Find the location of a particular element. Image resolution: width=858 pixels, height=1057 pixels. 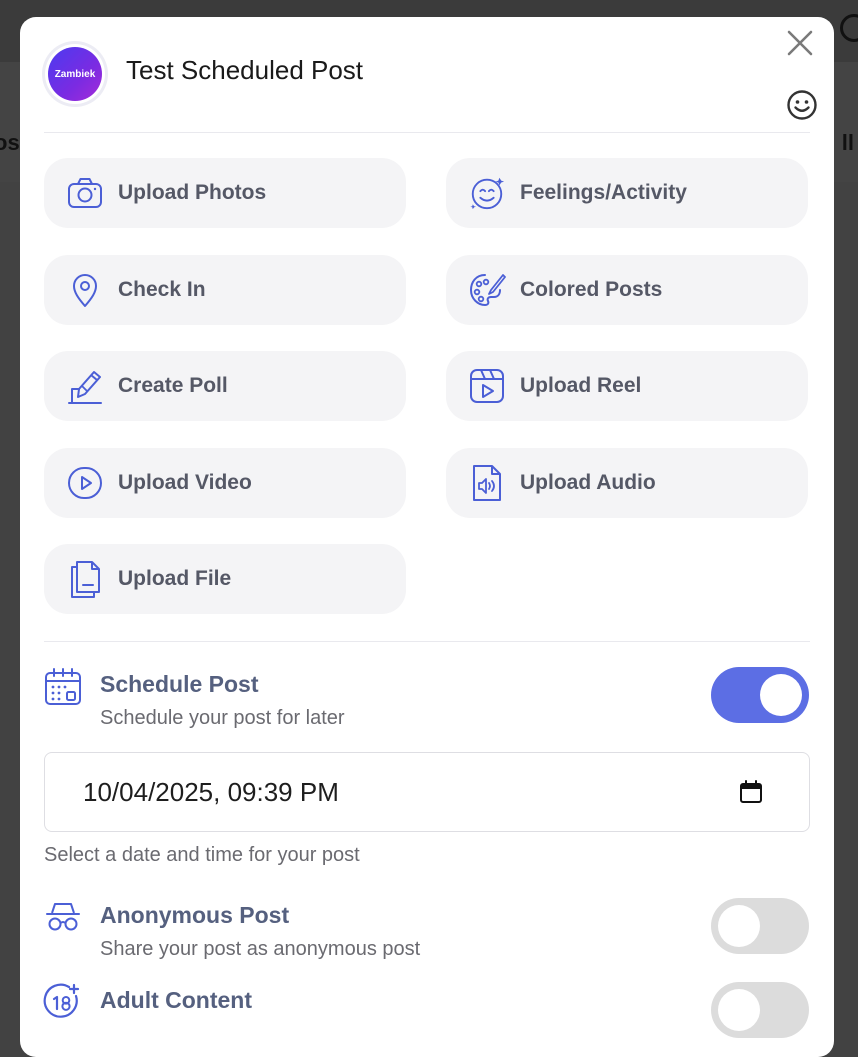

reel-icon is located at coordinates (487, 386).